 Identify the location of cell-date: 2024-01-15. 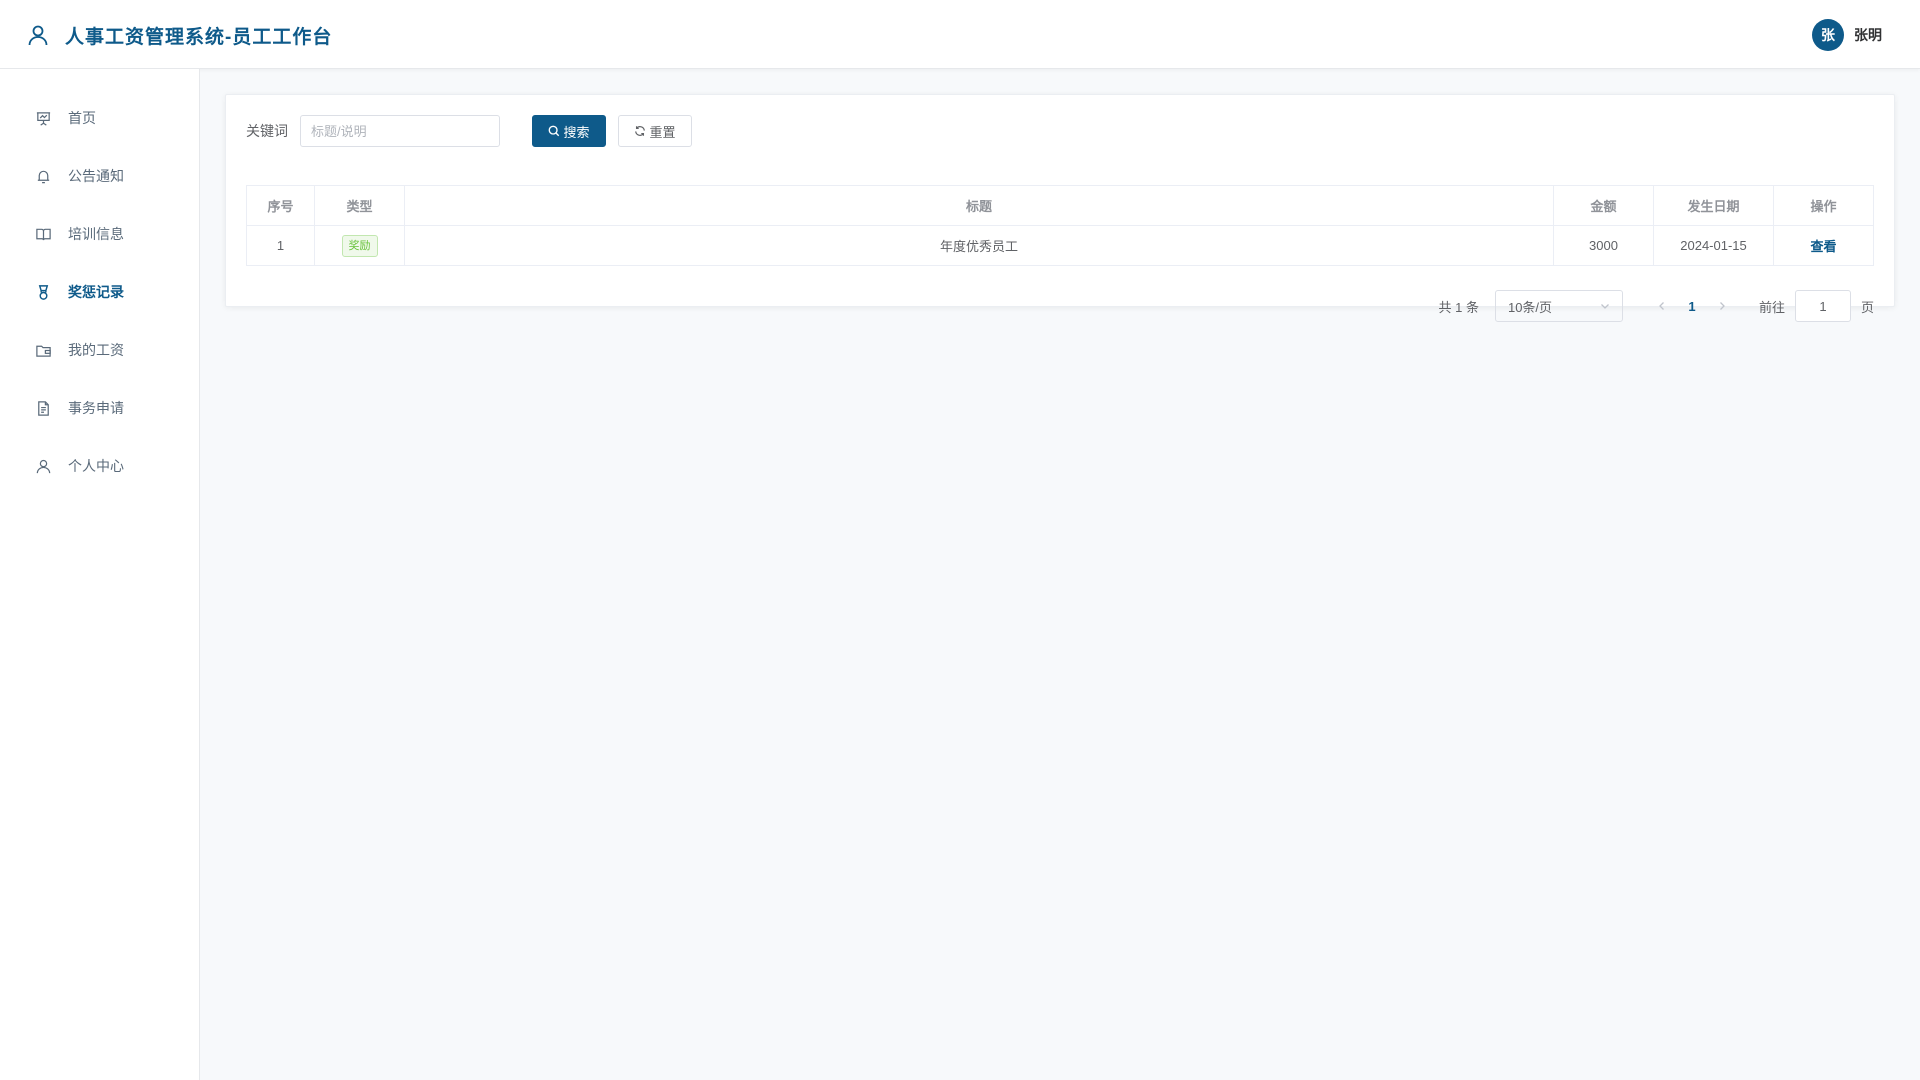
(1713, 245).